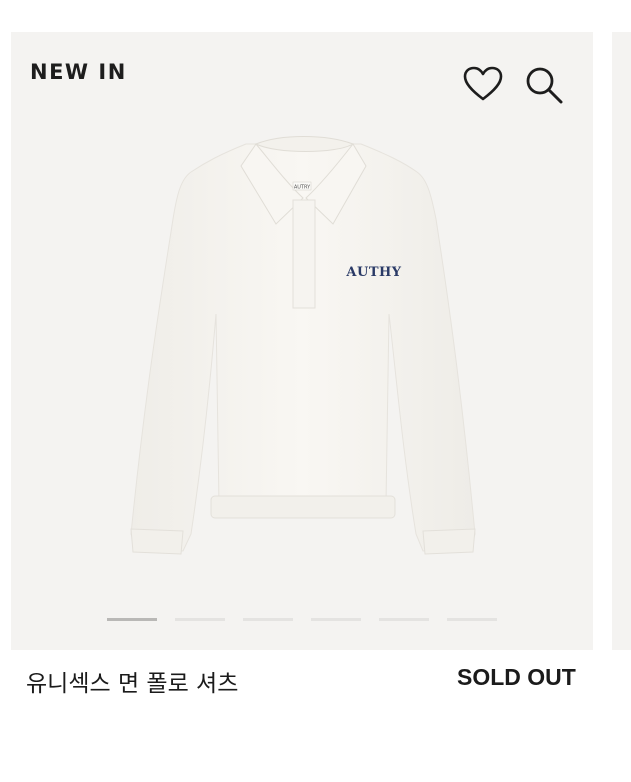 The width and height of the screenshot is (631, 782). I want to click on left-cuff, so click(157, 541).